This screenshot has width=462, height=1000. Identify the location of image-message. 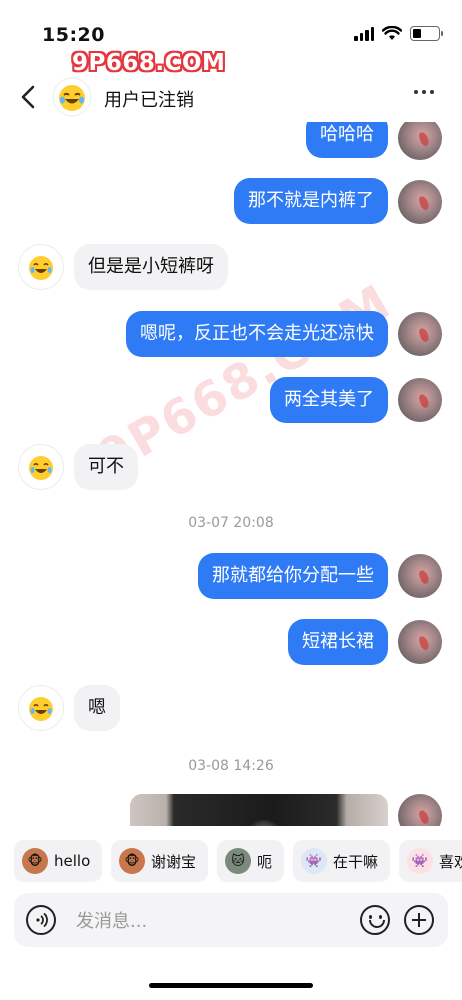
(259, 810).